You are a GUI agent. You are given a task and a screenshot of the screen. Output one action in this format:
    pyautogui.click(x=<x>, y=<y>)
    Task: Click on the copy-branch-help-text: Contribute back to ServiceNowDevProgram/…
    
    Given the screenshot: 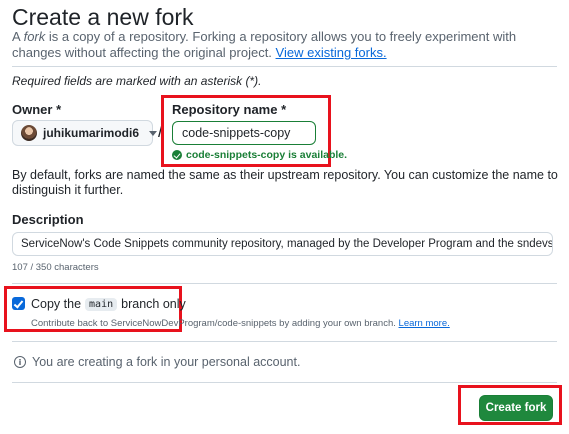 What is the action you would take?
    pyautogui.click(x=213, y=323)
    